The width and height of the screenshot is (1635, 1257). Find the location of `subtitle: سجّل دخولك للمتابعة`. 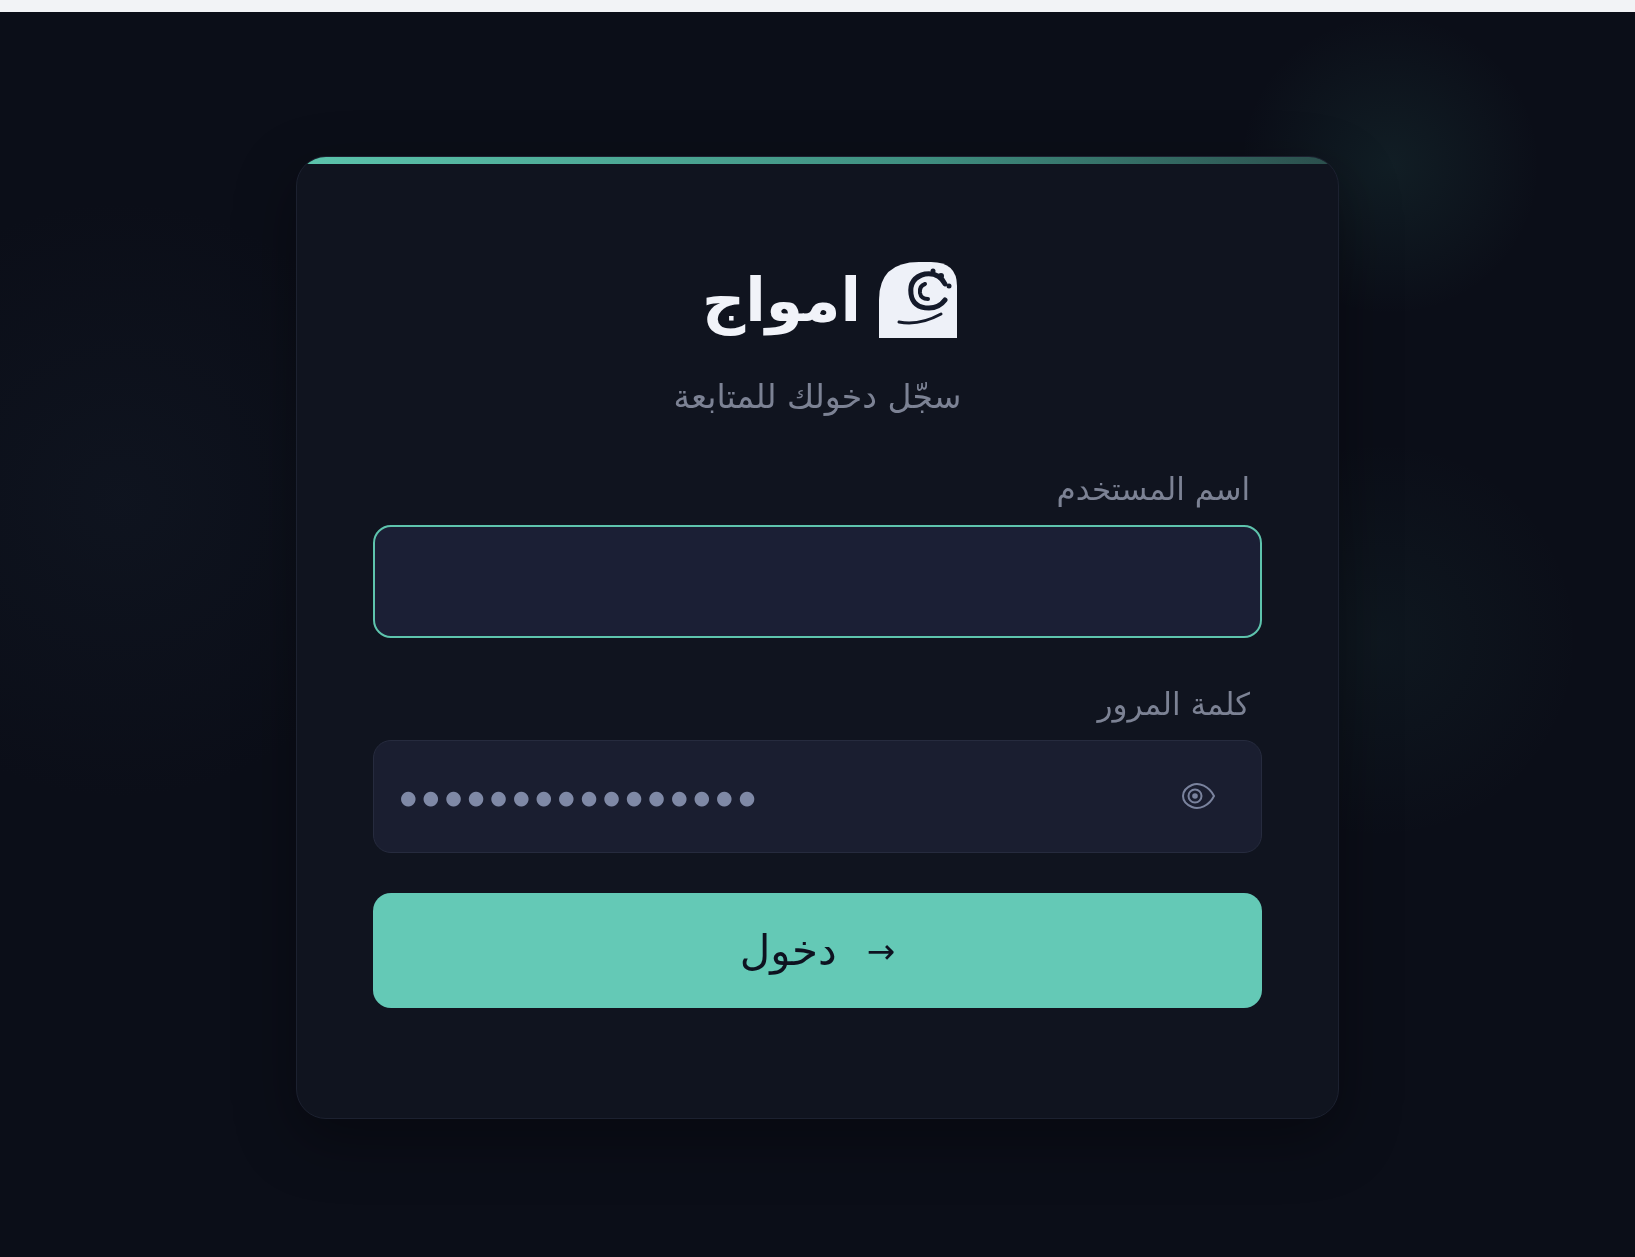

subtitle: سجّل دخولك للمتابعة is located at coordinates (817, 397).